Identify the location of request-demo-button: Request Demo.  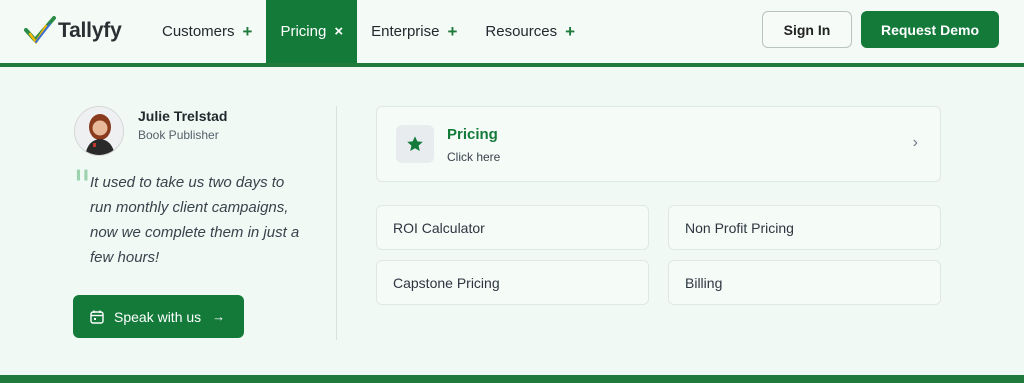
(930, 29).